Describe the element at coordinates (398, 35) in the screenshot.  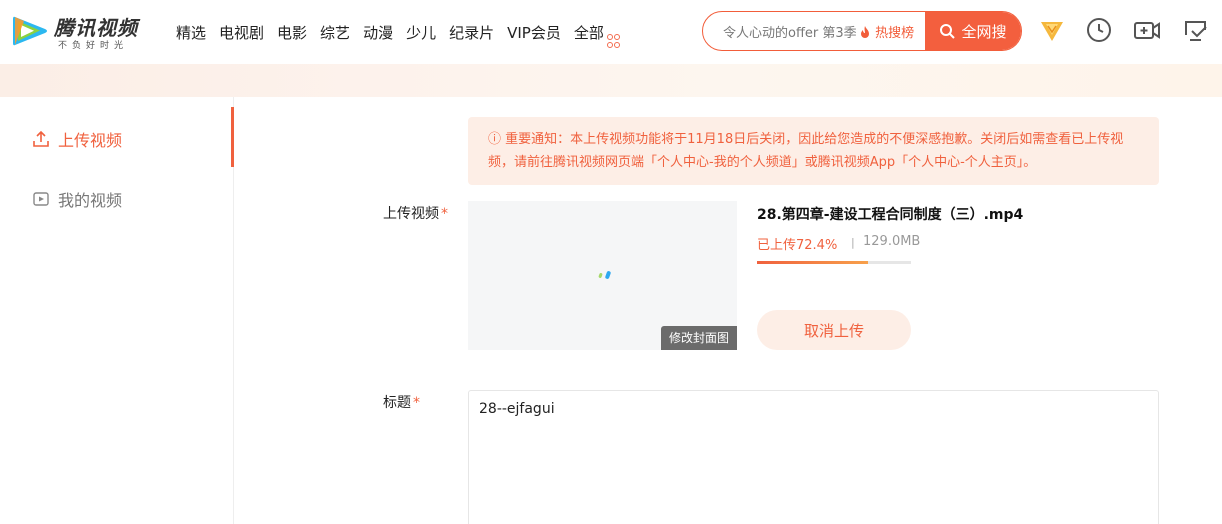
I see `main-nav: 精选 电视剧 电影 综艺 动漫 少儿 纪录片 VIP会员 全部` at that location.